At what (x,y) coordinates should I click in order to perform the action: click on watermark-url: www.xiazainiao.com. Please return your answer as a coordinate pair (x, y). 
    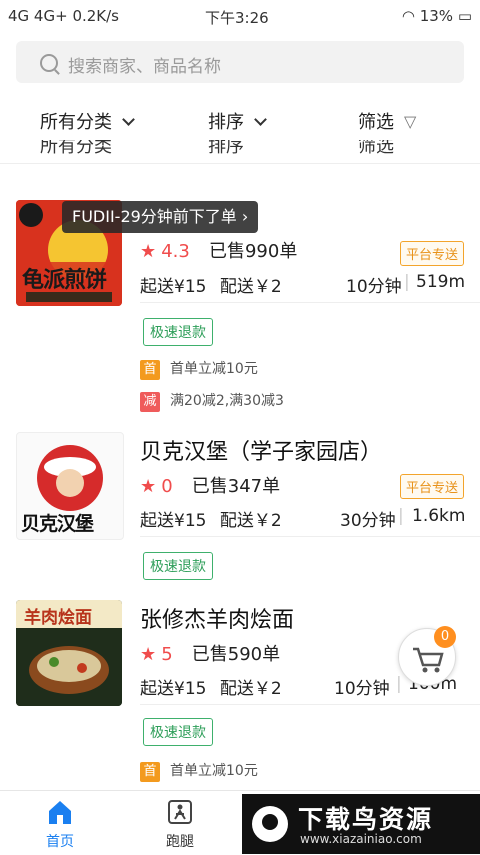
    Looking at the image, I should click on (361, 839).